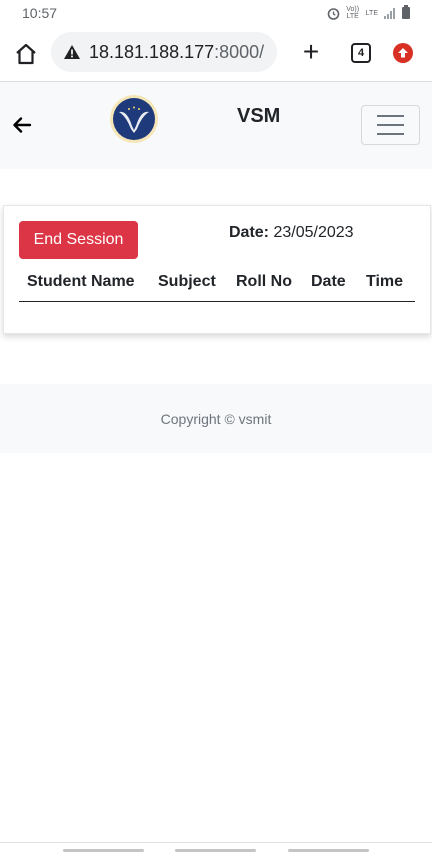 Image resolution: width=432 pixels, height=857 pixels. I want to click on battery-icon, so click(406, 12).